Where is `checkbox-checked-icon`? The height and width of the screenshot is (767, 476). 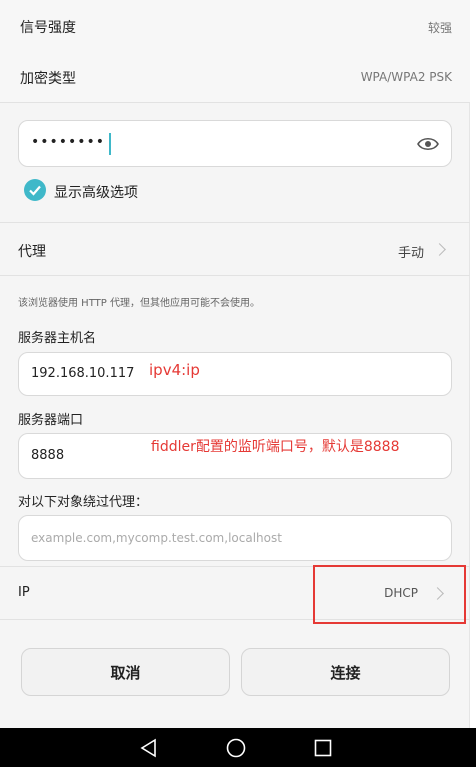 checkbox-checked-icon is located at coordinates (35, 190).